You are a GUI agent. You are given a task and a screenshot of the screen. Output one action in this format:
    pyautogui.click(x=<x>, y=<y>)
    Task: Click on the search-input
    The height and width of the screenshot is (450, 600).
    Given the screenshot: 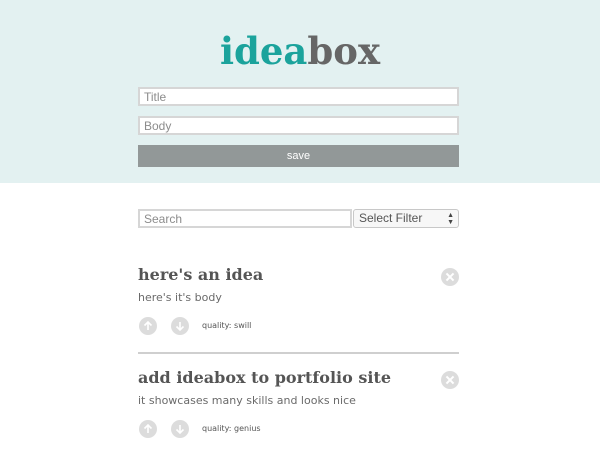 What is the action you would take?
    pyautogui.click(x=245, y=218)
    